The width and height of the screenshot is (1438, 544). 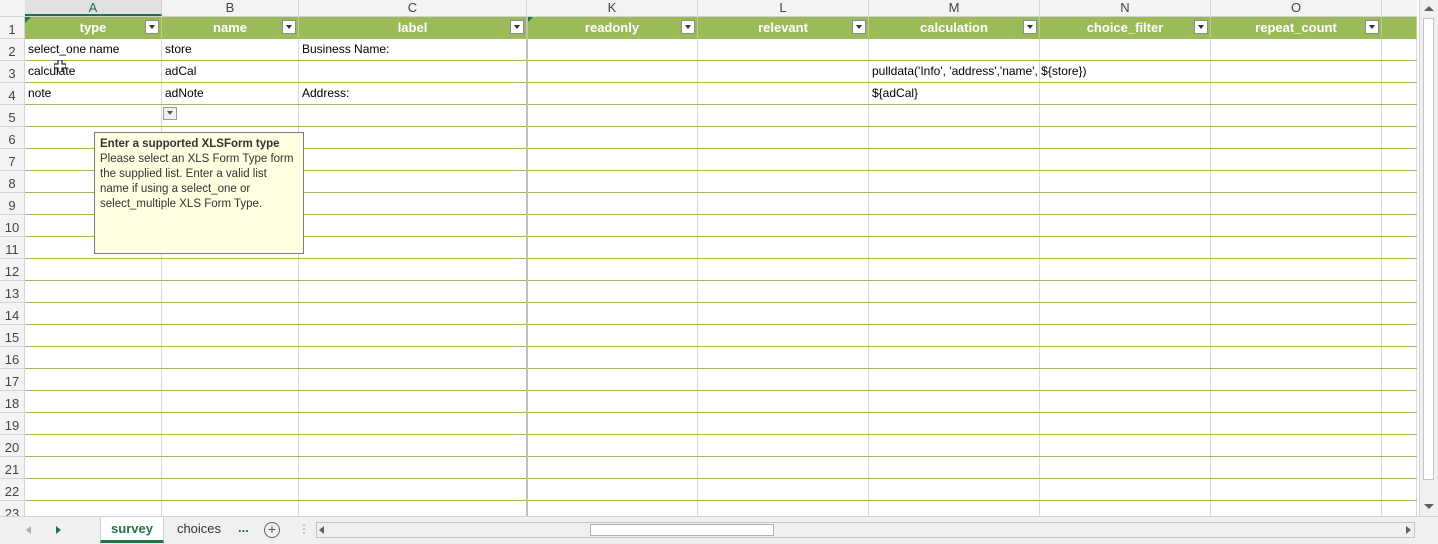 What do you see at coordinates (12, 204) in the screenshot?
I see `row-number: 9` at bounding box center [12, 204].